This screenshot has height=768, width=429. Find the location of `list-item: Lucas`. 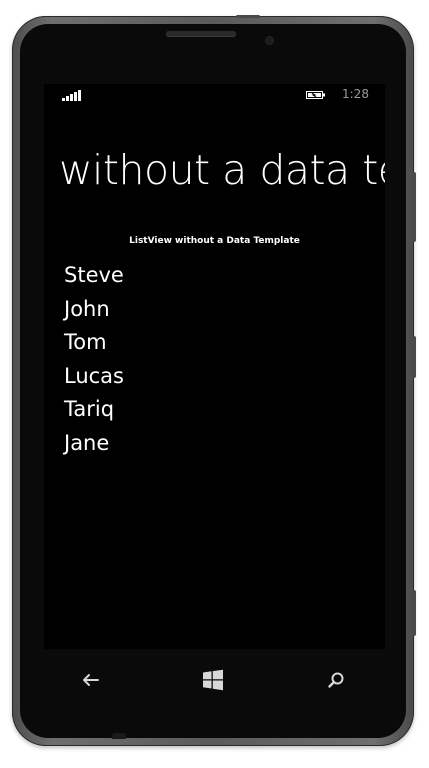

list-item: Lucas is located at coordinates (214, 378).